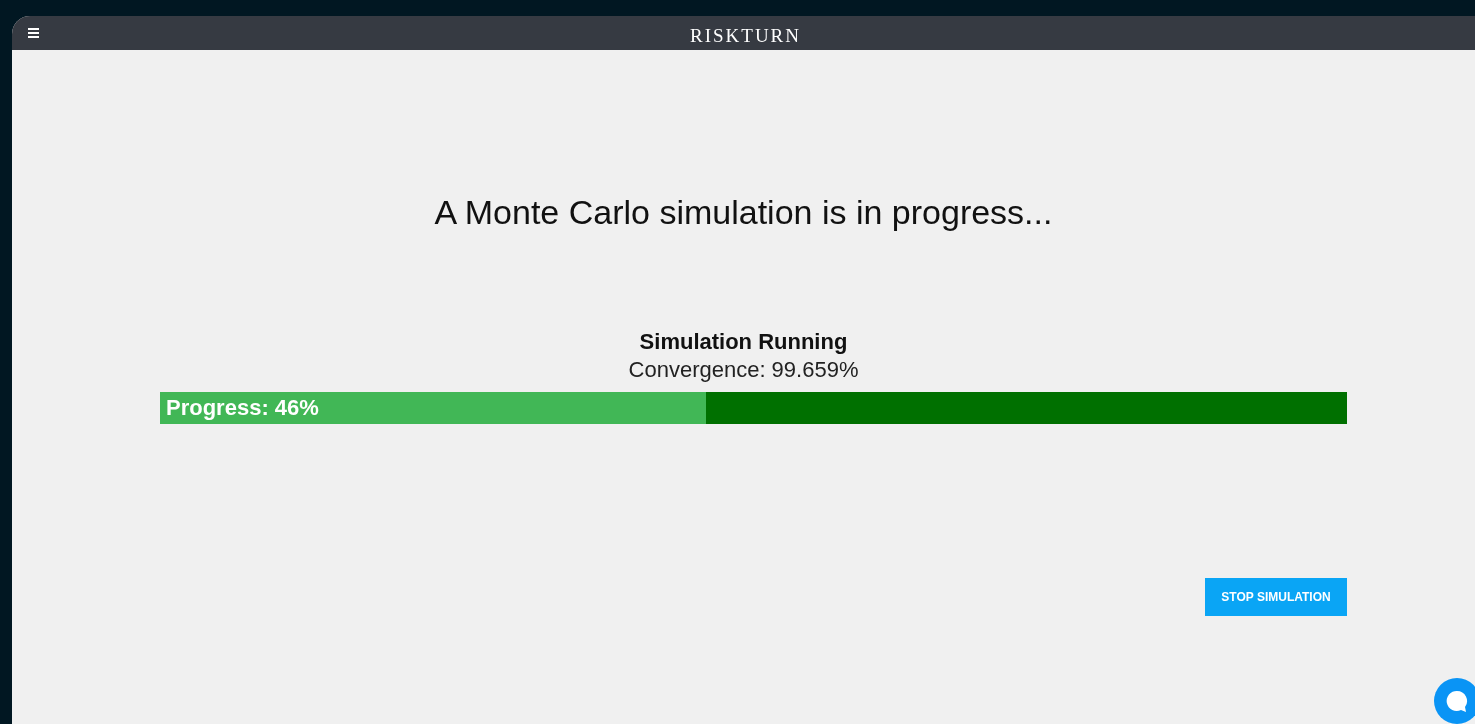 This screenshot has width=1475, height=724. What do you see at coordinates (1276, 597) in the screenshot?
I see `stop-simulation-button: STOP SIMULATION` at bounding box center [1276, 597].